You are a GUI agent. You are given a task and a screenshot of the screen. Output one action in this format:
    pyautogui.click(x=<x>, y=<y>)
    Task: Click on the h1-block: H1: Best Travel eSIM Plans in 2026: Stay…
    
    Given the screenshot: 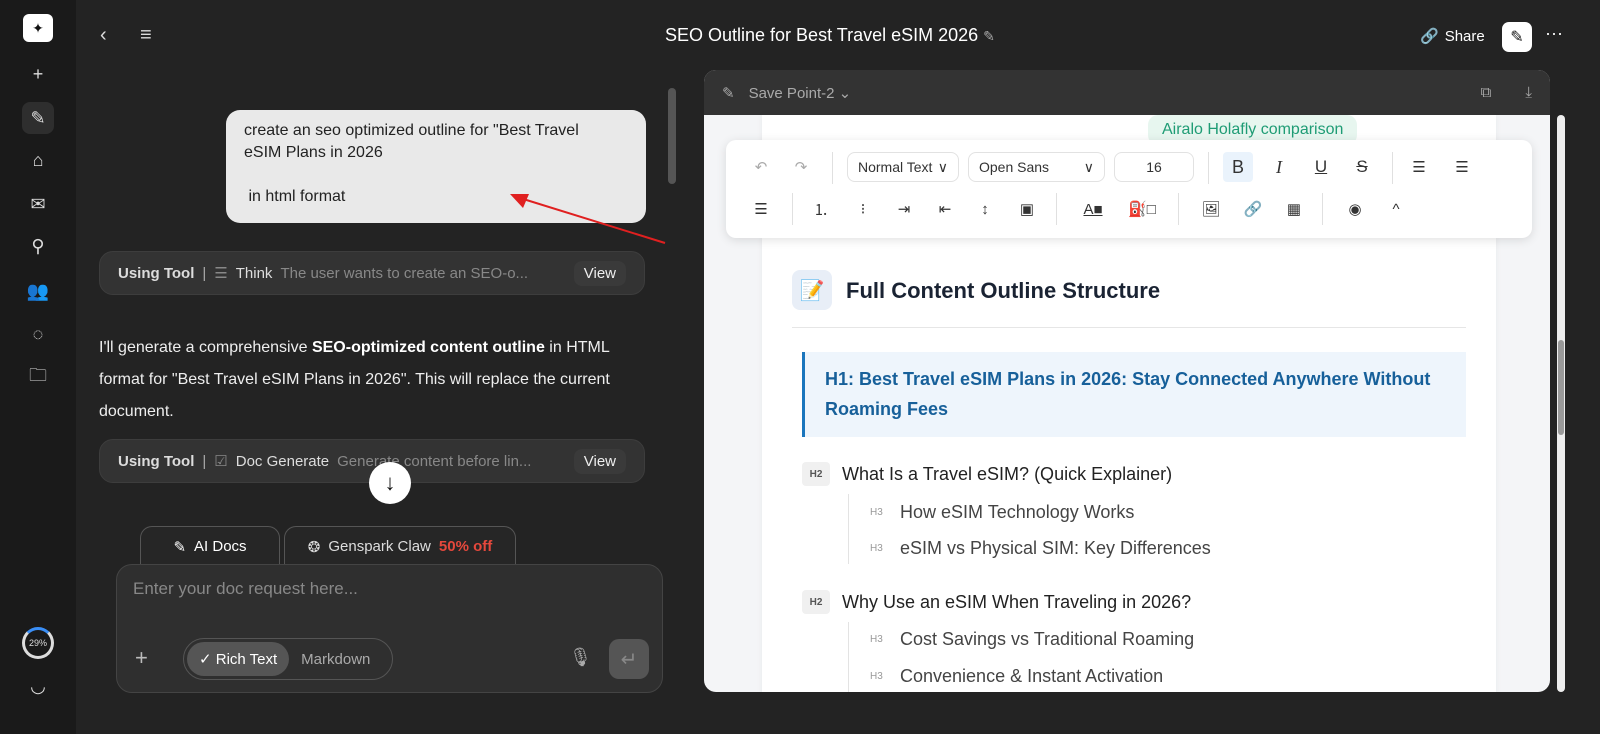 What is the action you would take?
    pyautogui.click(x=1134, y=394)
    